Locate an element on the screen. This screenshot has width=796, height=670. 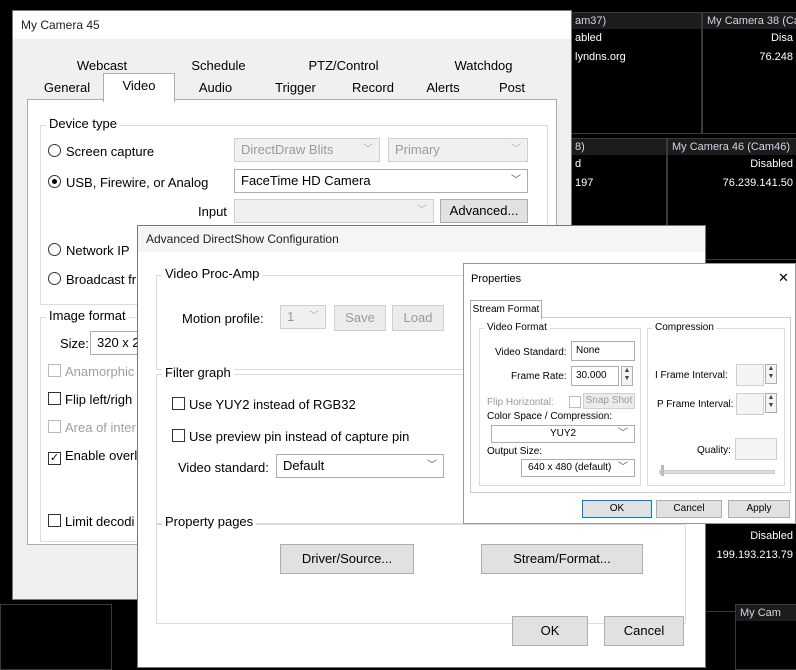
screen-display-select: Primary ﹀ is located at coordinates (458, 150).